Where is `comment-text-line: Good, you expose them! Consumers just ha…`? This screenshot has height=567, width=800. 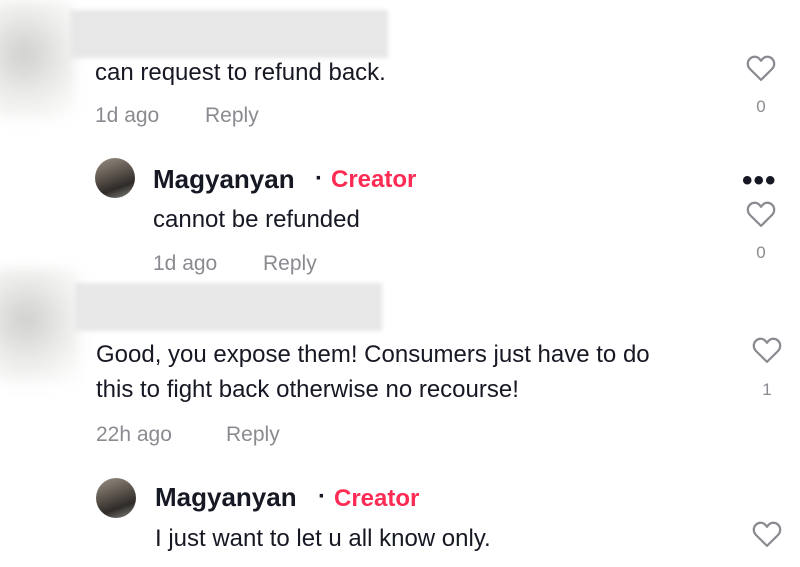
comment-text-line: Good, you expose them! Consumers just ha… is located at coordinates (373, 354).